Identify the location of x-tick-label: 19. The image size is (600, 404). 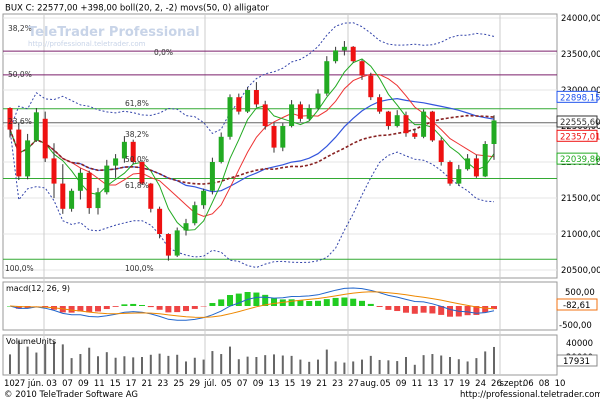
(464, 384).